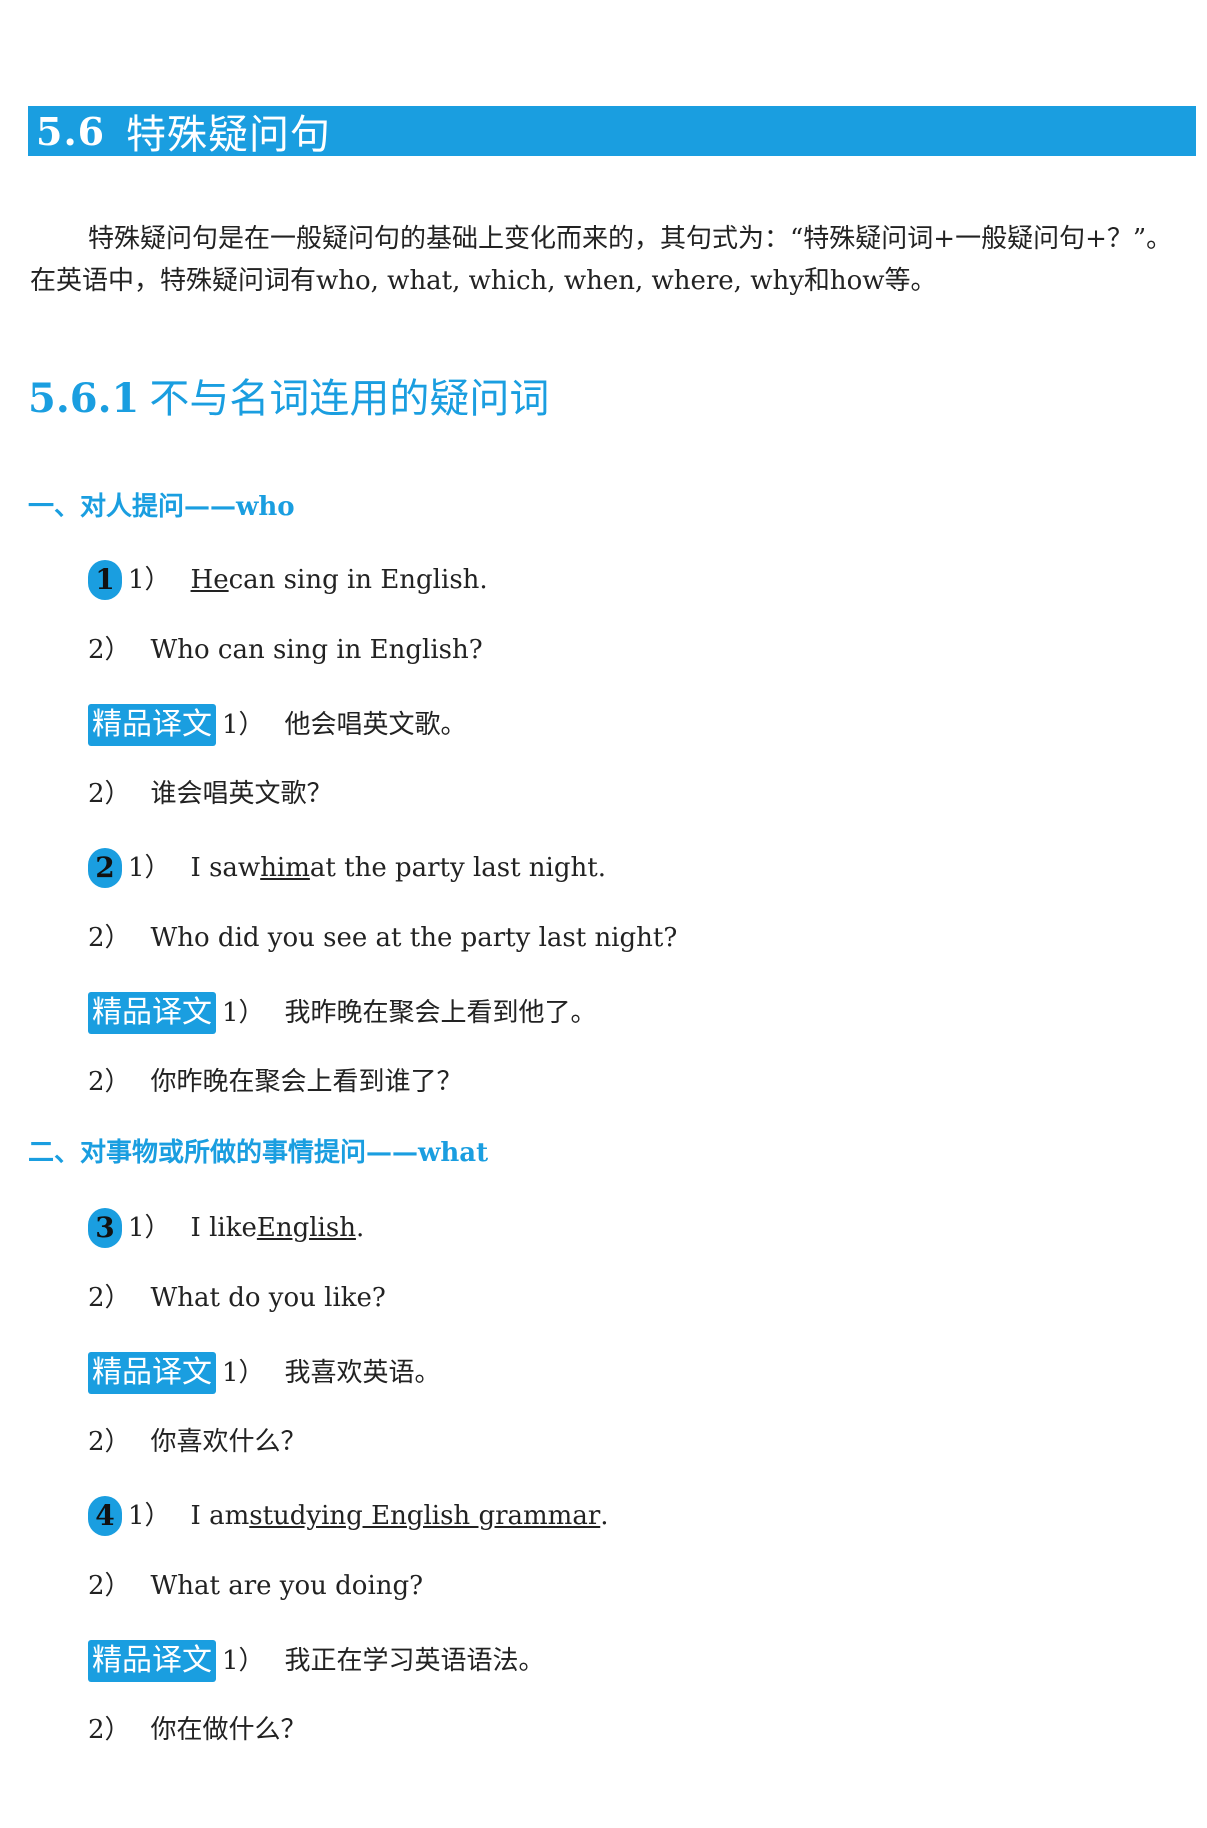 This screenshot has width=1207, height=1828. What do you see at coordinates (287, 1586) in the screenshot?
I see `sentence-text: What are you doing?` at bounding box center [287, 1586].